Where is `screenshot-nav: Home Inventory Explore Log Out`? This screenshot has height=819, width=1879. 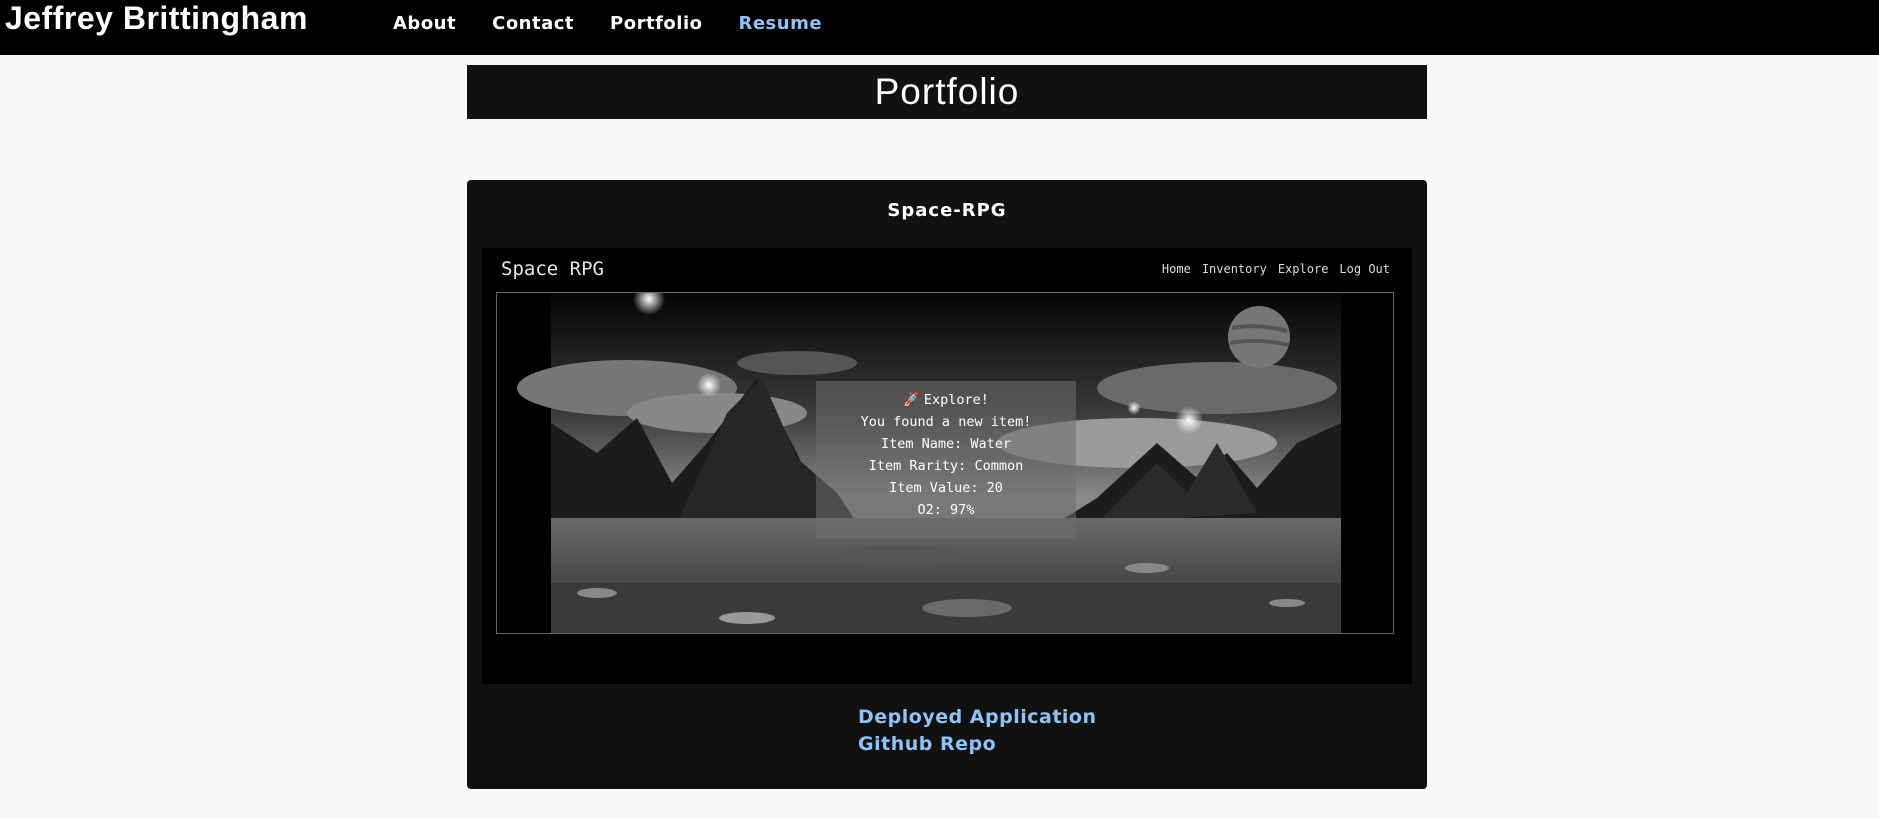
screenshot-nav: Home Inventory Explore Log Out is located at coordinates (1276, 269).